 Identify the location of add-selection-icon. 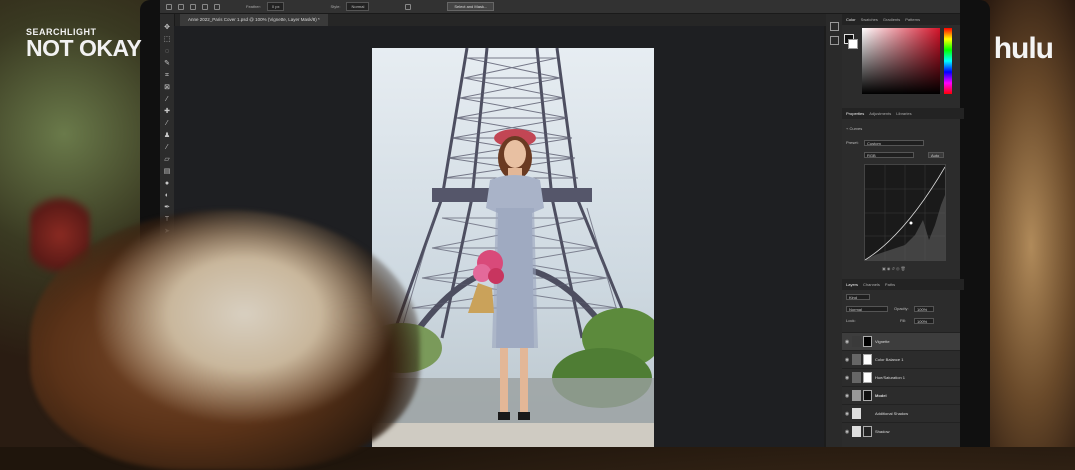
(205, 6).